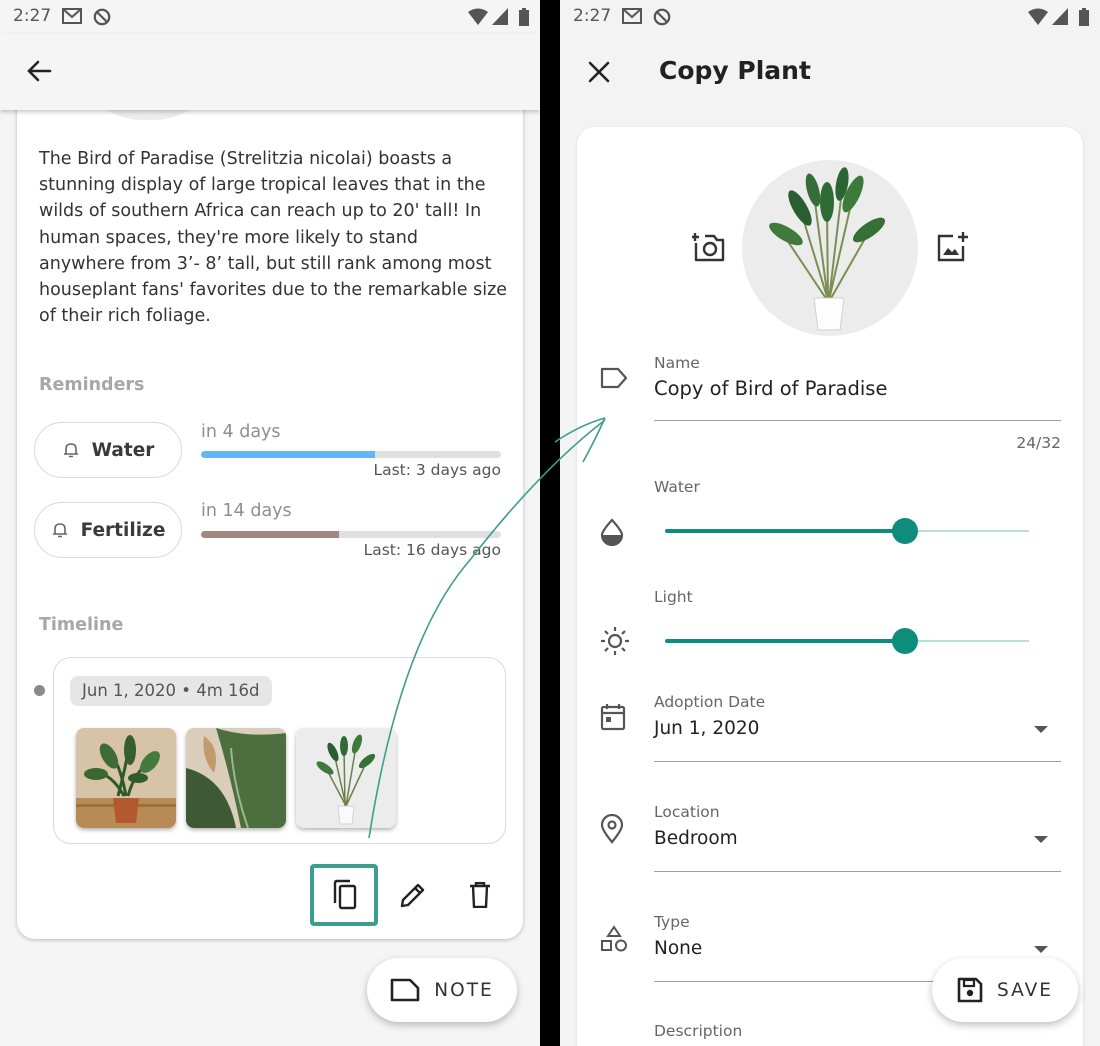 The height and width of the screenshot is (1046, 1100). What do you see at coordinates (1025, 990) in the screenshot?
I see `save-label: SAVE` at bounding box center [1025, 990].